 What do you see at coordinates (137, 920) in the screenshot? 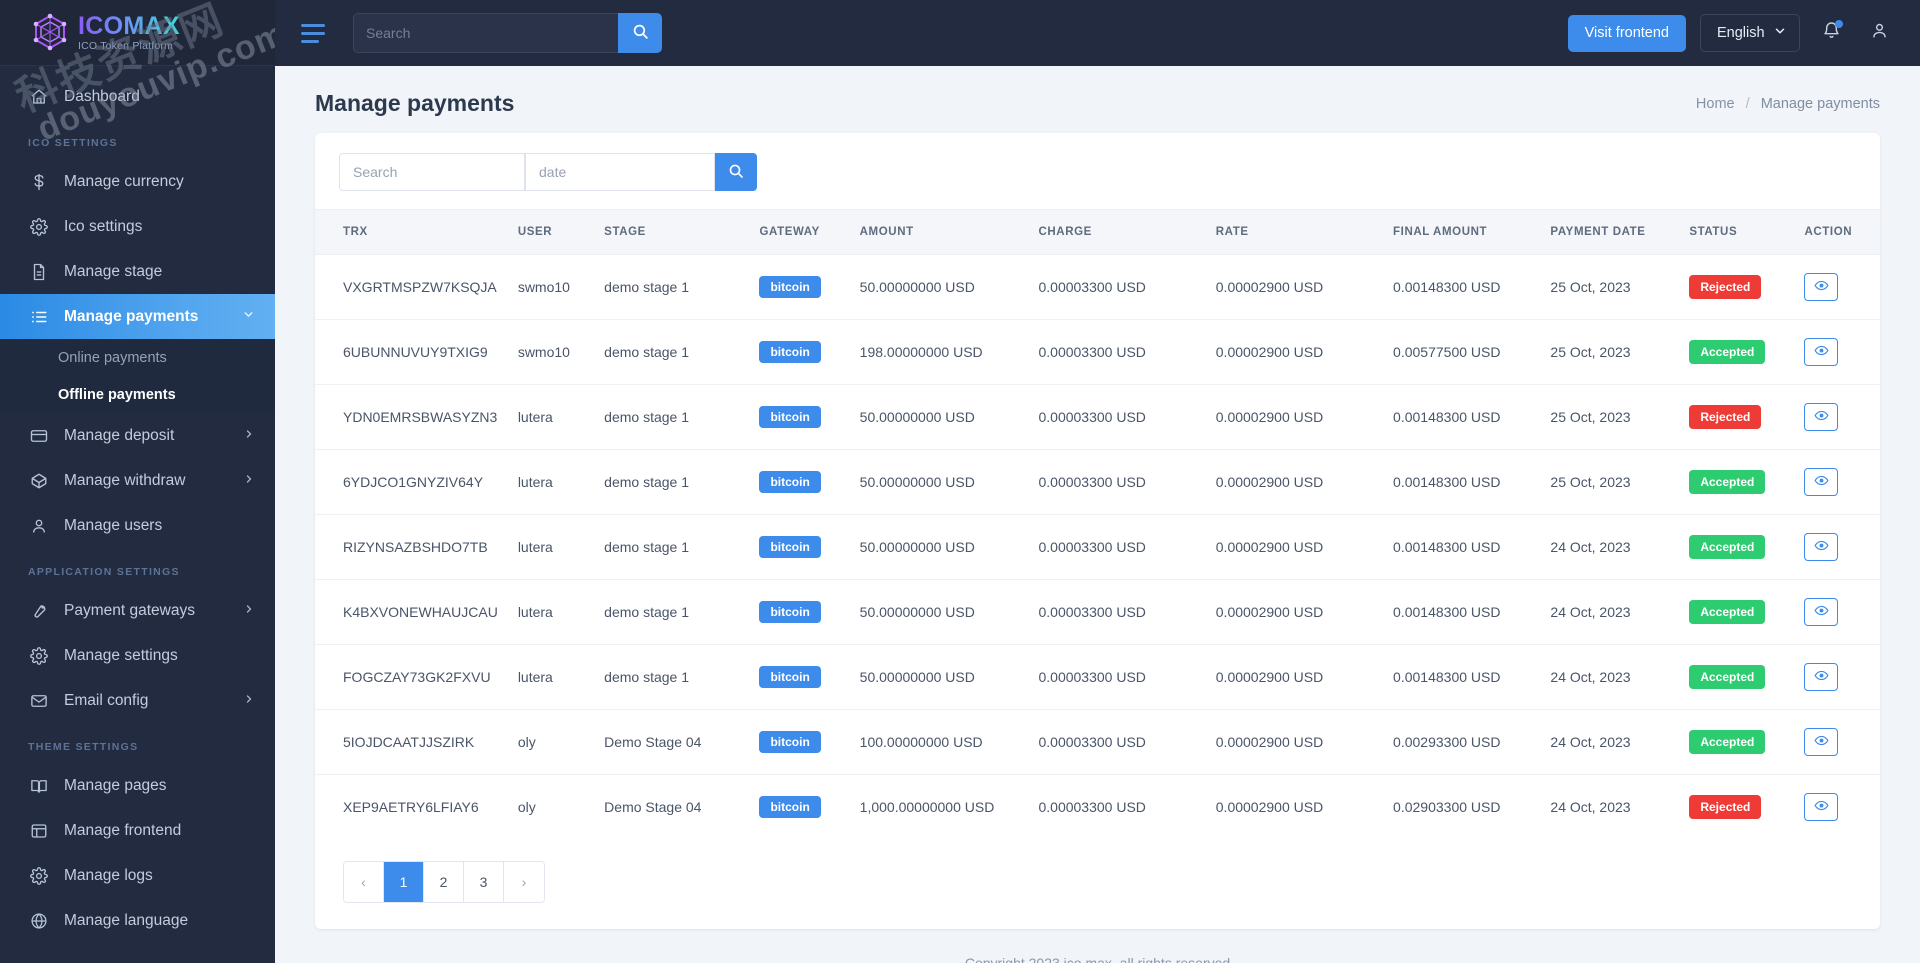
I see `sidebar-item-manage-language: Manage language` at bounding box center [137, 920].